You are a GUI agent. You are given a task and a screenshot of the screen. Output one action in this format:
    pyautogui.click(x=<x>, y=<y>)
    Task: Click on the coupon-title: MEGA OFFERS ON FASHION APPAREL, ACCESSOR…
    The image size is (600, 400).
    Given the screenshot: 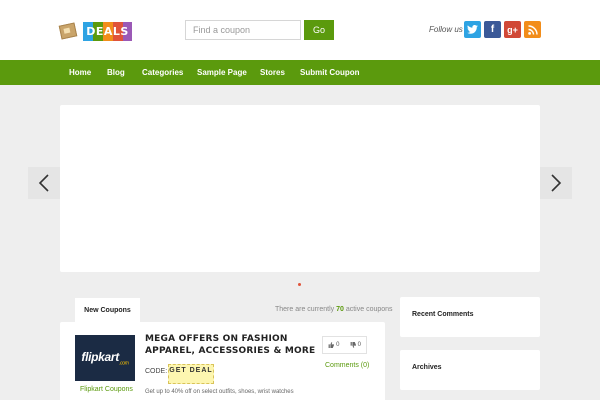 What is the action you would take?
    pyautogui.click(x=232, y=345)
    